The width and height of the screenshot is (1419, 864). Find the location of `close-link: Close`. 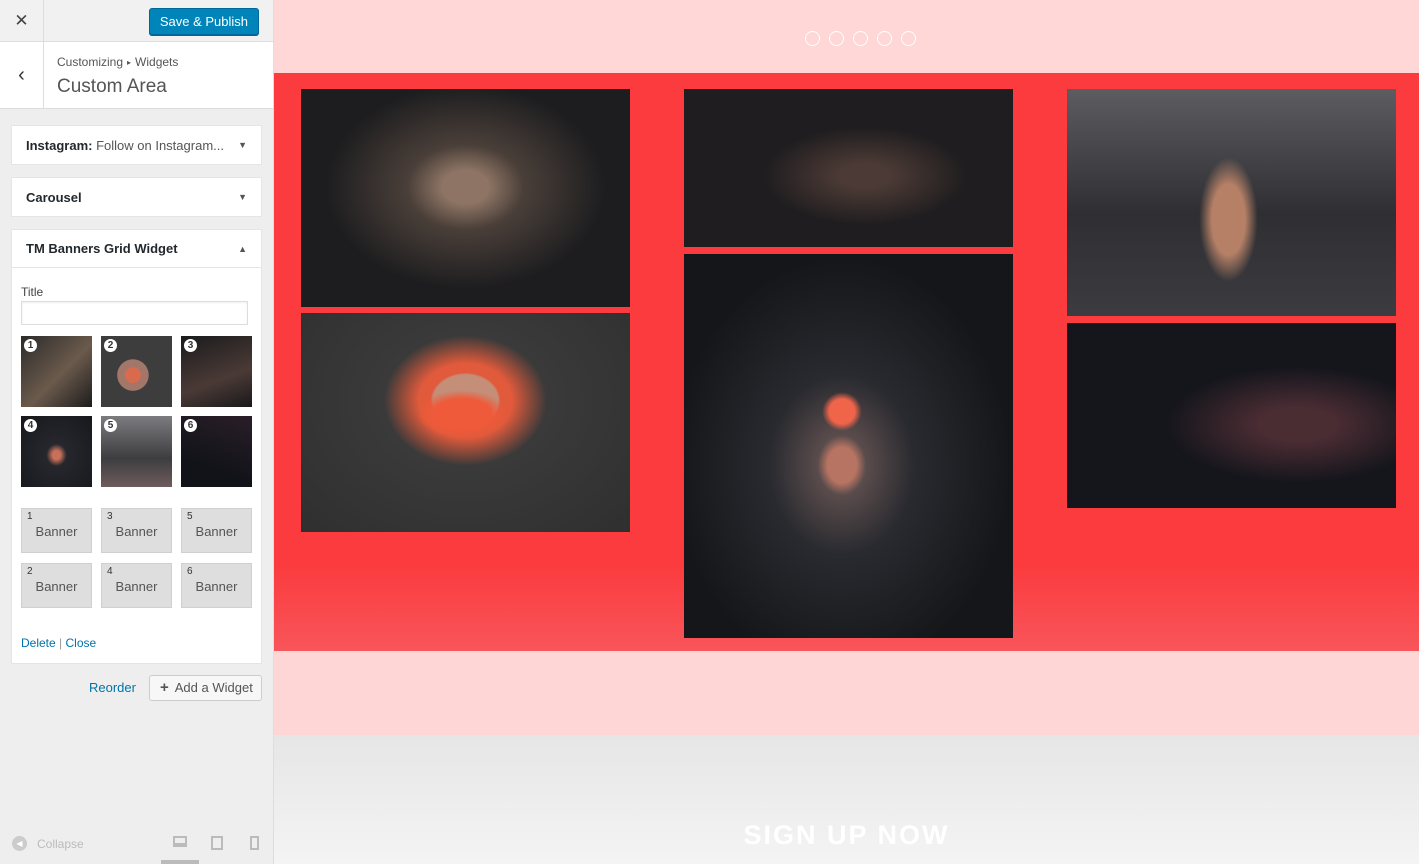

close-link: Close is located at coordinates (81, 643).